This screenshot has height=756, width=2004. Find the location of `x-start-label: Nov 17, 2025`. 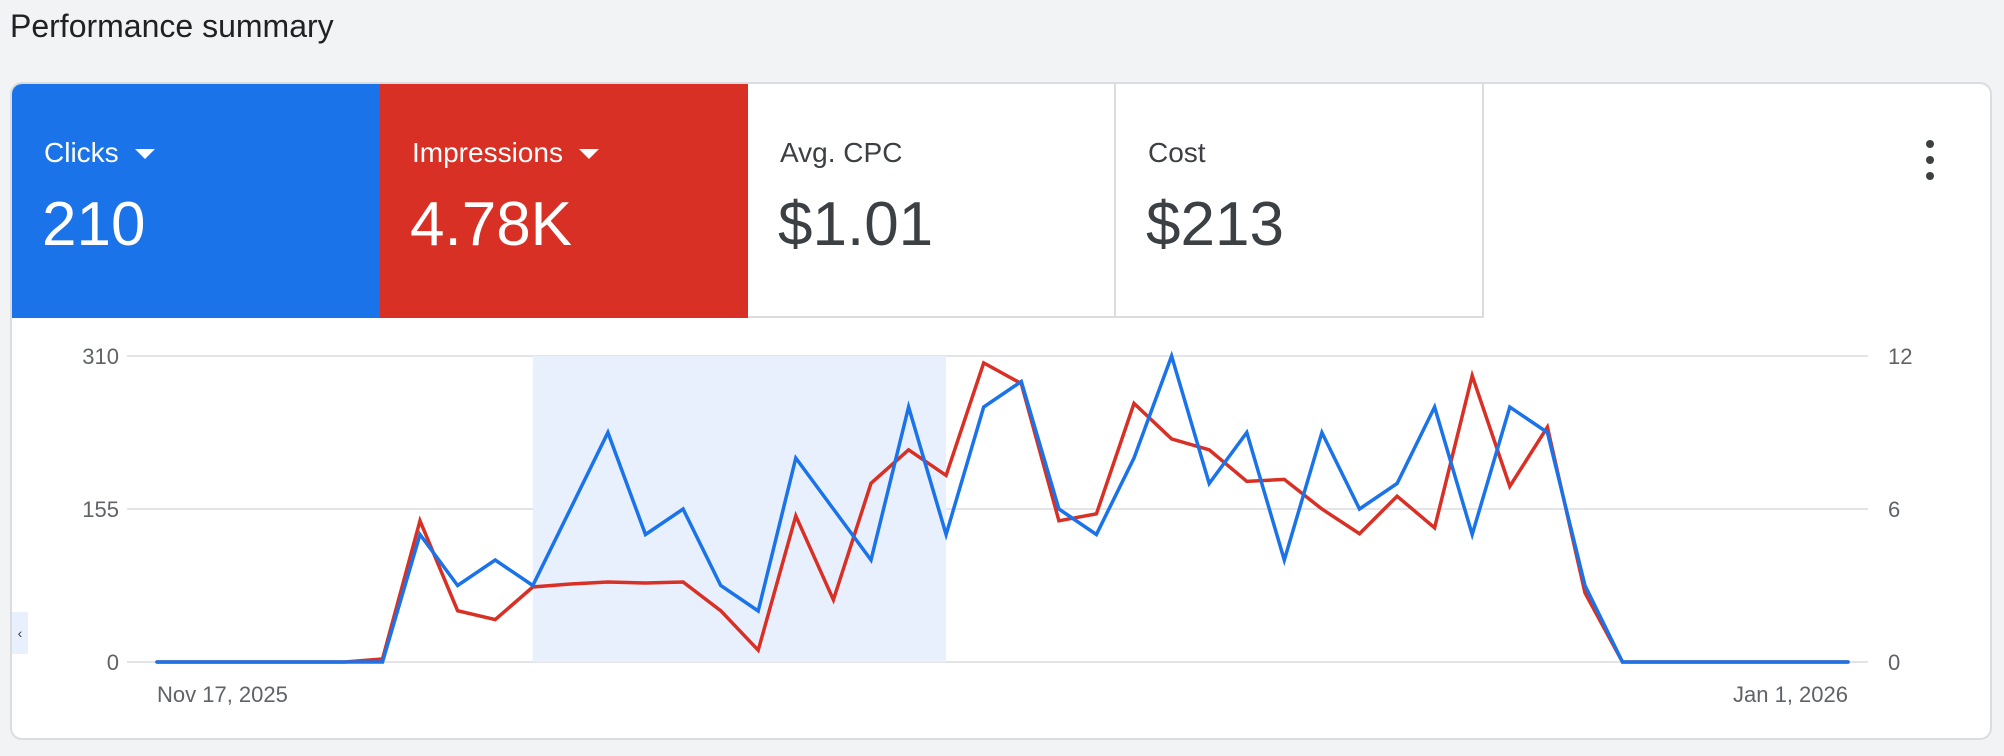

x-start-label: Nov 17, 2025 is located at coordinates (222, 694).